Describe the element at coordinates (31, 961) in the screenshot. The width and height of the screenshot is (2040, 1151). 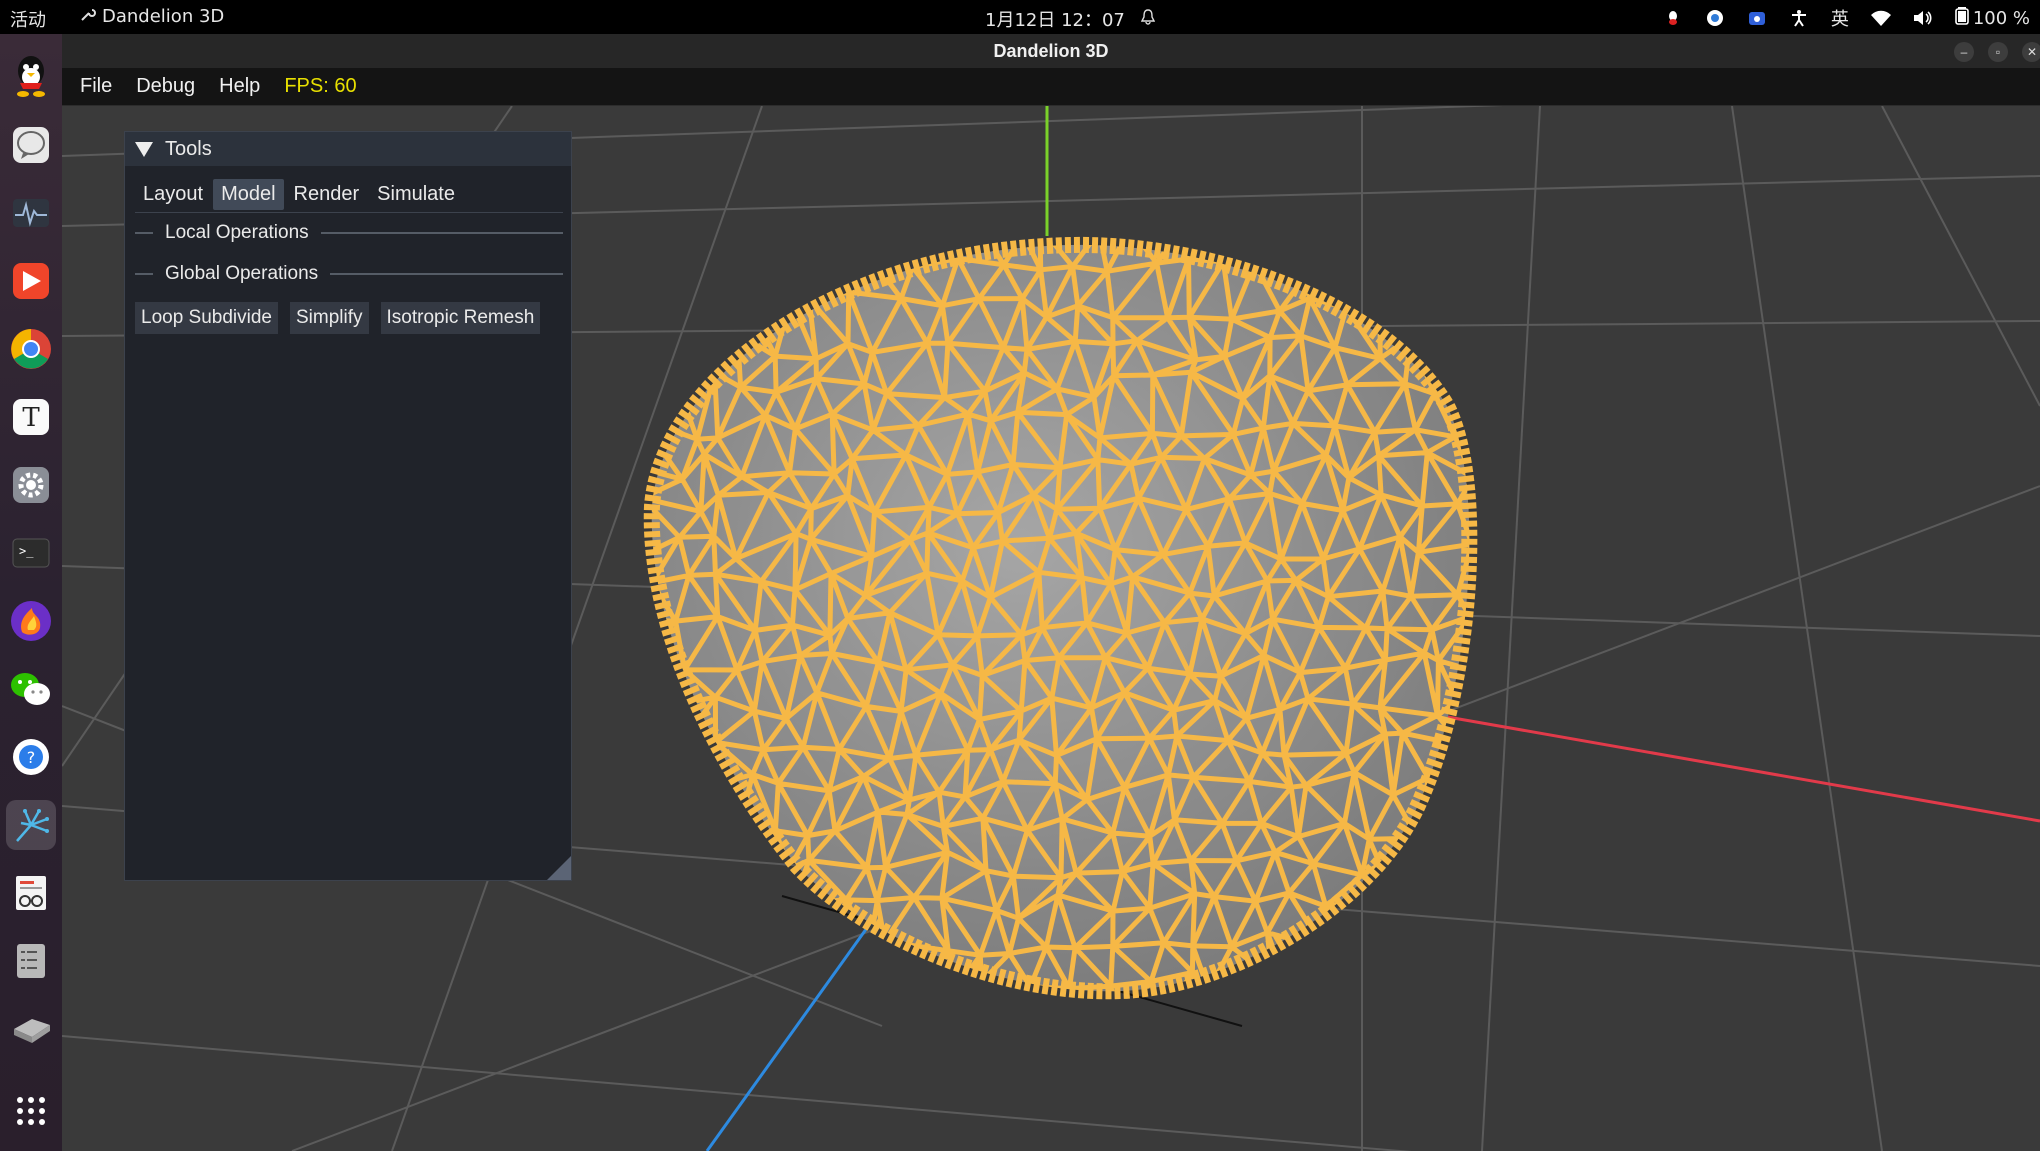
I see `text-editor-icon` at that location.